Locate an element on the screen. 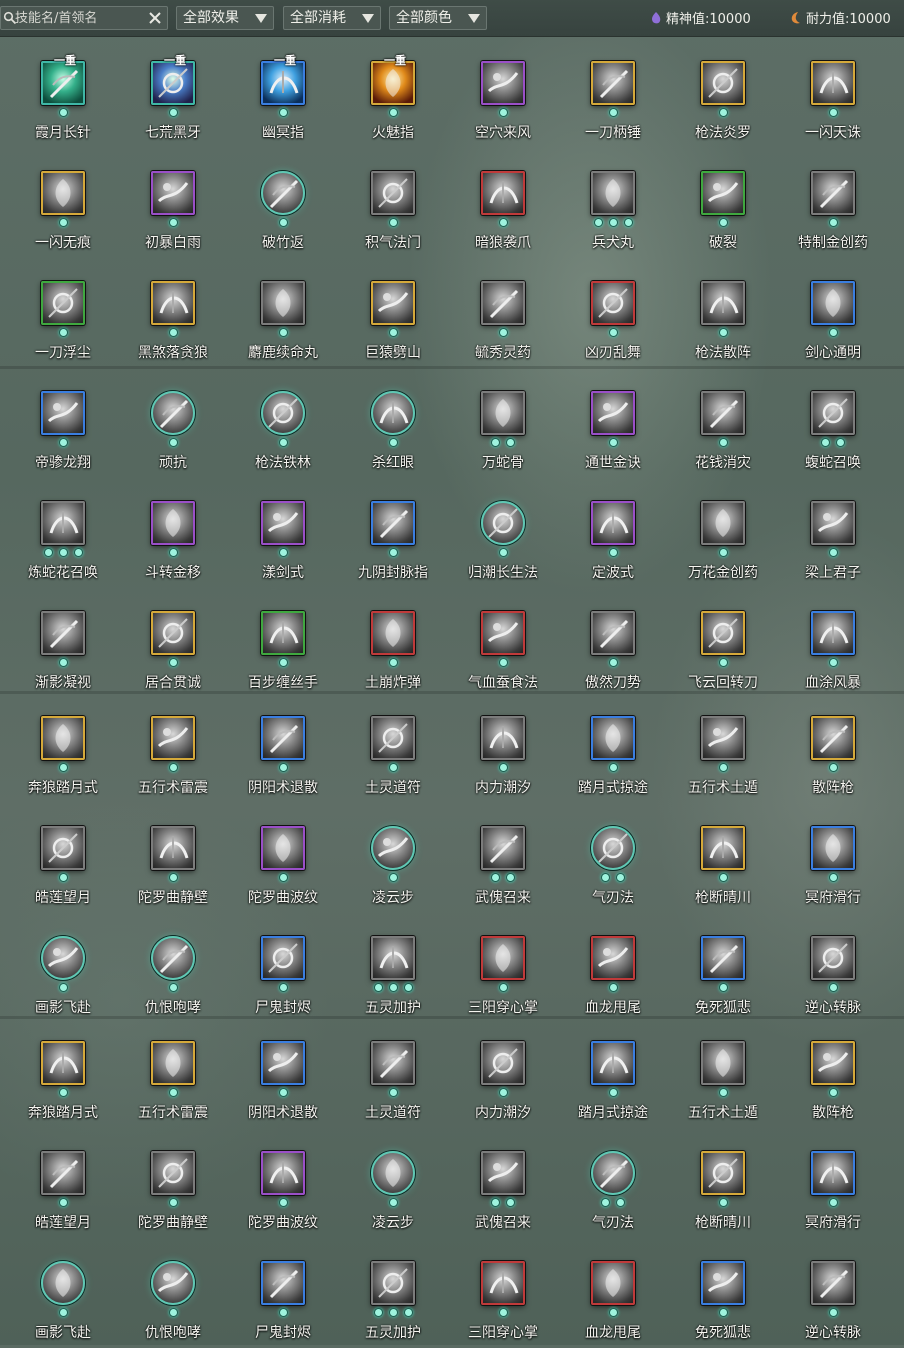 This screenshot has height=1348, width=904. skill-card: 渐影凝视 is located at coordinates (63, 643).